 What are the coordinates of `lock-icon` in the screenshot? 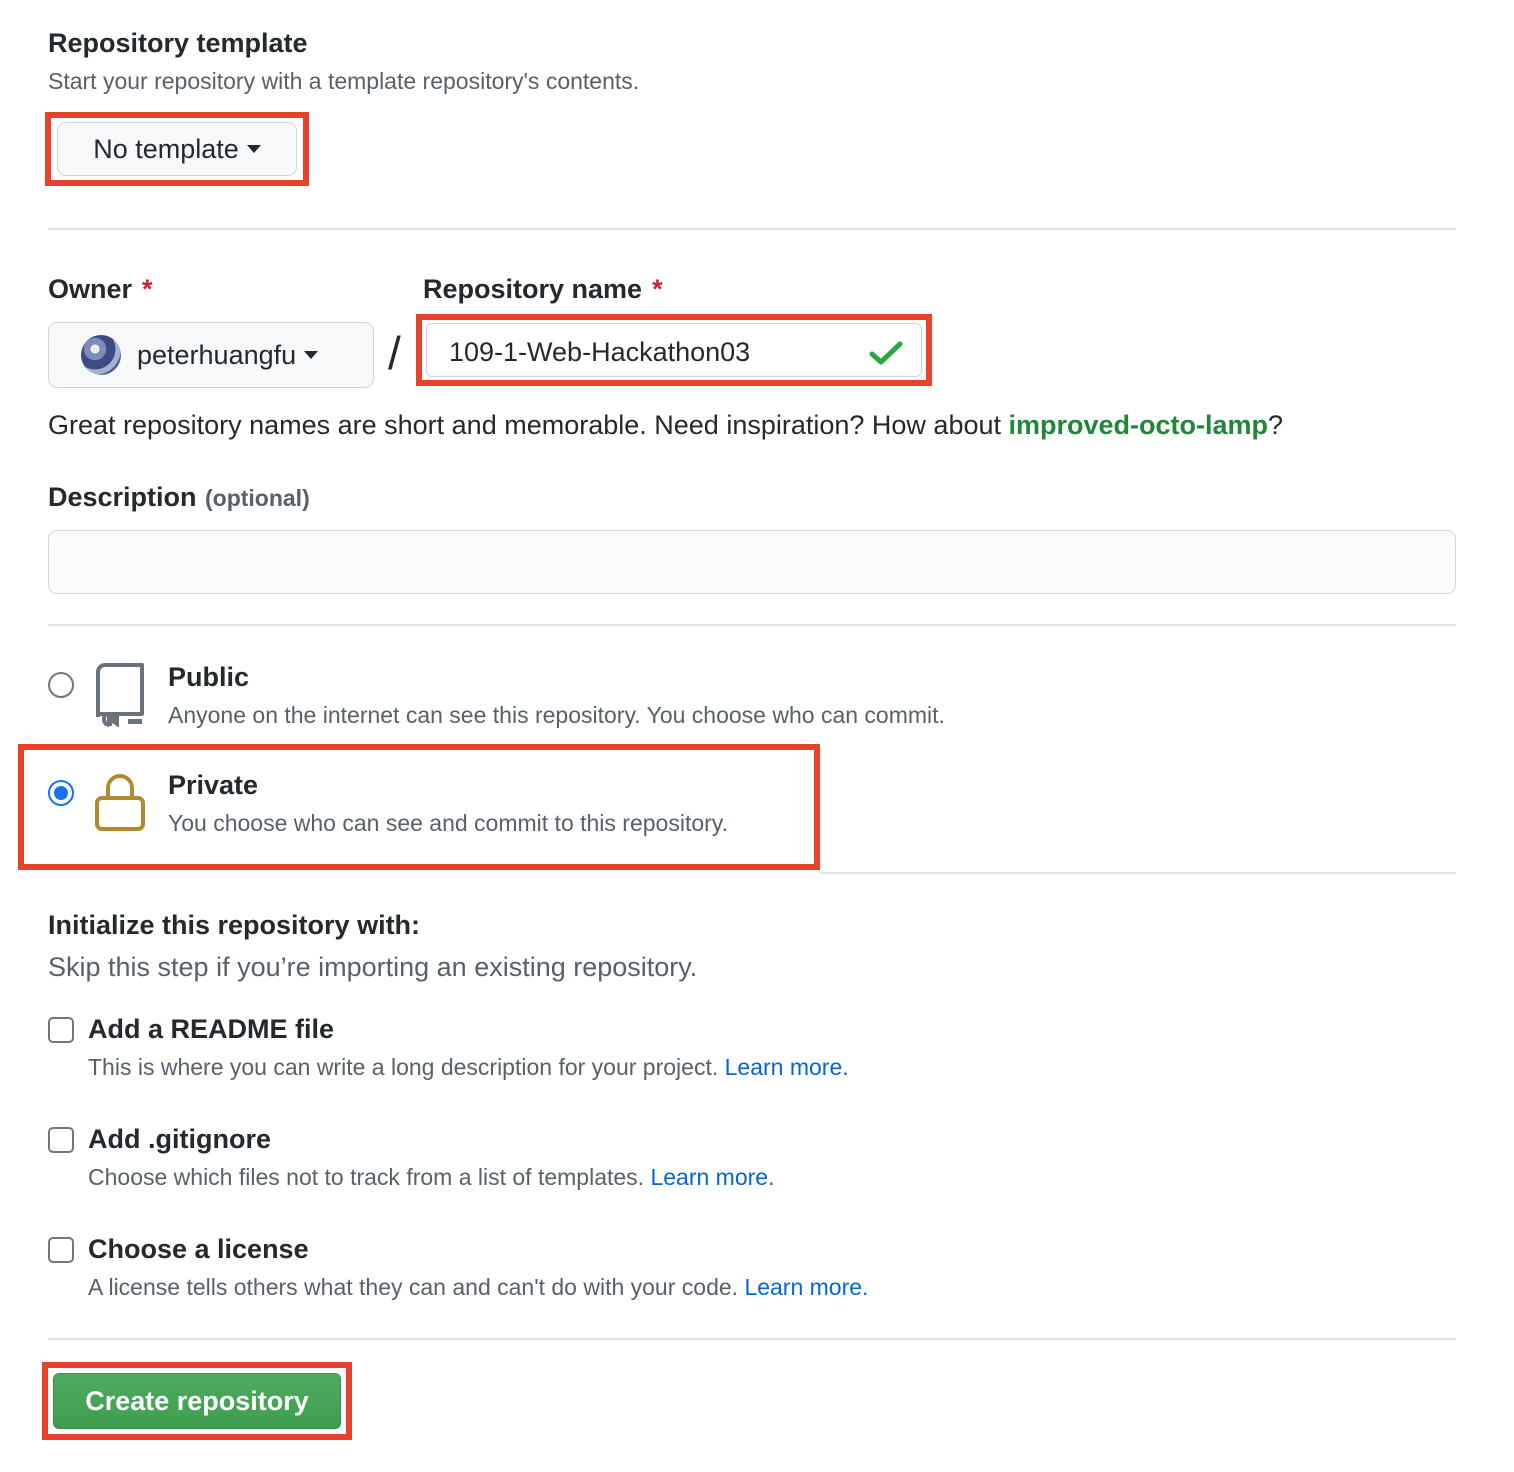 It's located at (120, 802).